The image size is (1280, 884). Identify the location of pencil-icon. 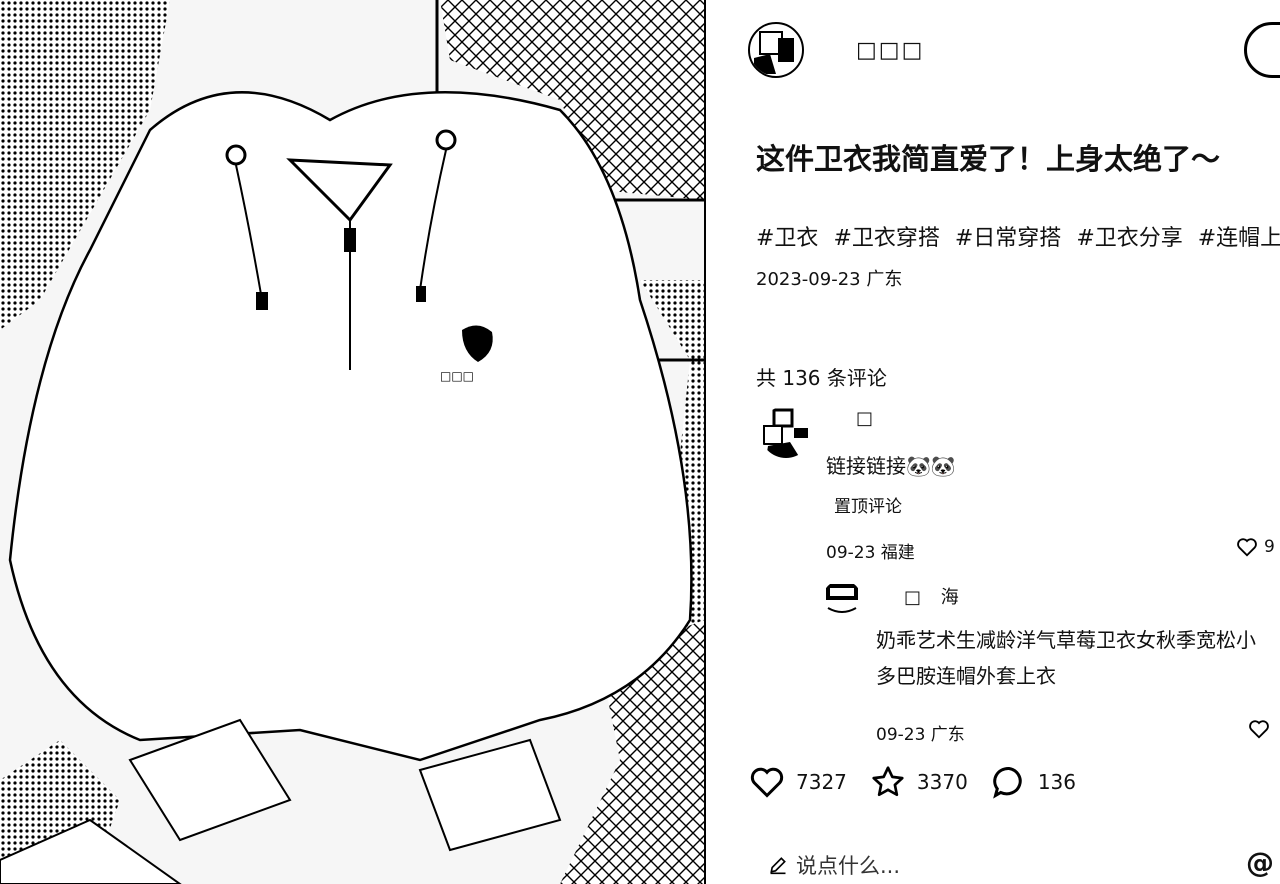
(778, 866).